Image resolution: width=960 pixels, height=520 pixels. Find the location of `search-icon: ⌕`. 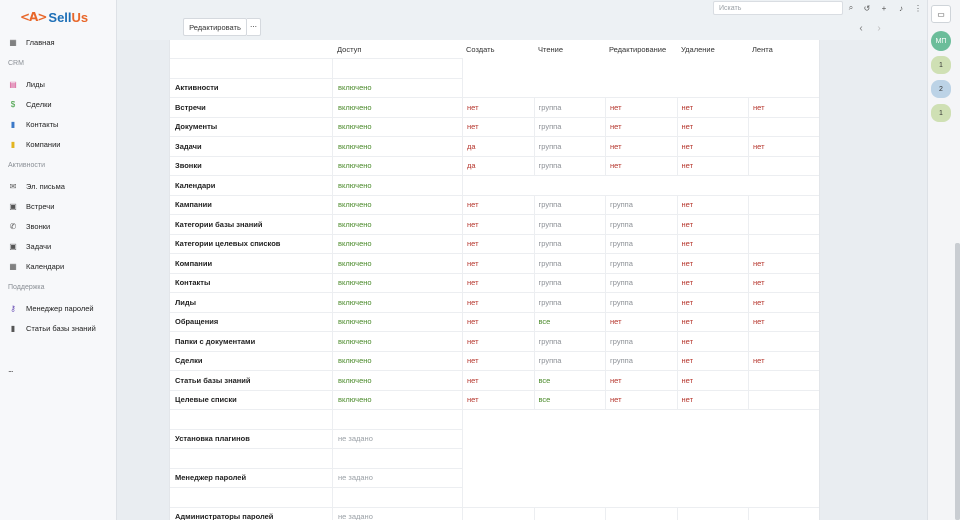

search-icon: ⌕ is located at coordinates (851, 8).